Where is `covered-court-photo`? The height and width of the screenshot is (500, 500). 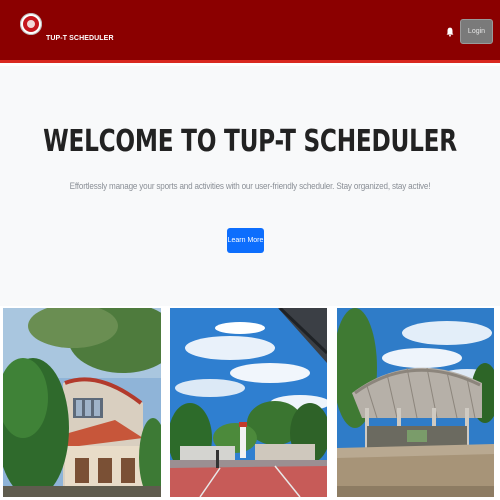 covered-court-photo is located at coordinates (415, 402).